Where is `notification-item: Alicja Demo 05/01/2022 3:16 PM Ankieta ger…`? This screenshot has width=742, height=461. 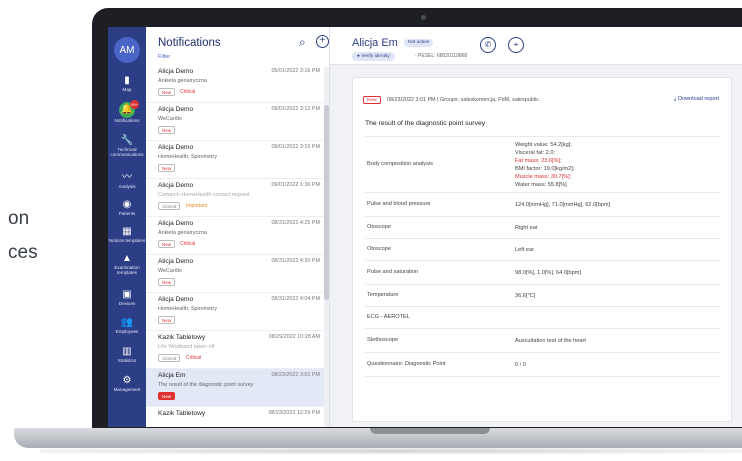 notification-item: Alicja Demo 05/01/2022 3:16 PM Ankieta ger… is located at coordinates (235, 84).